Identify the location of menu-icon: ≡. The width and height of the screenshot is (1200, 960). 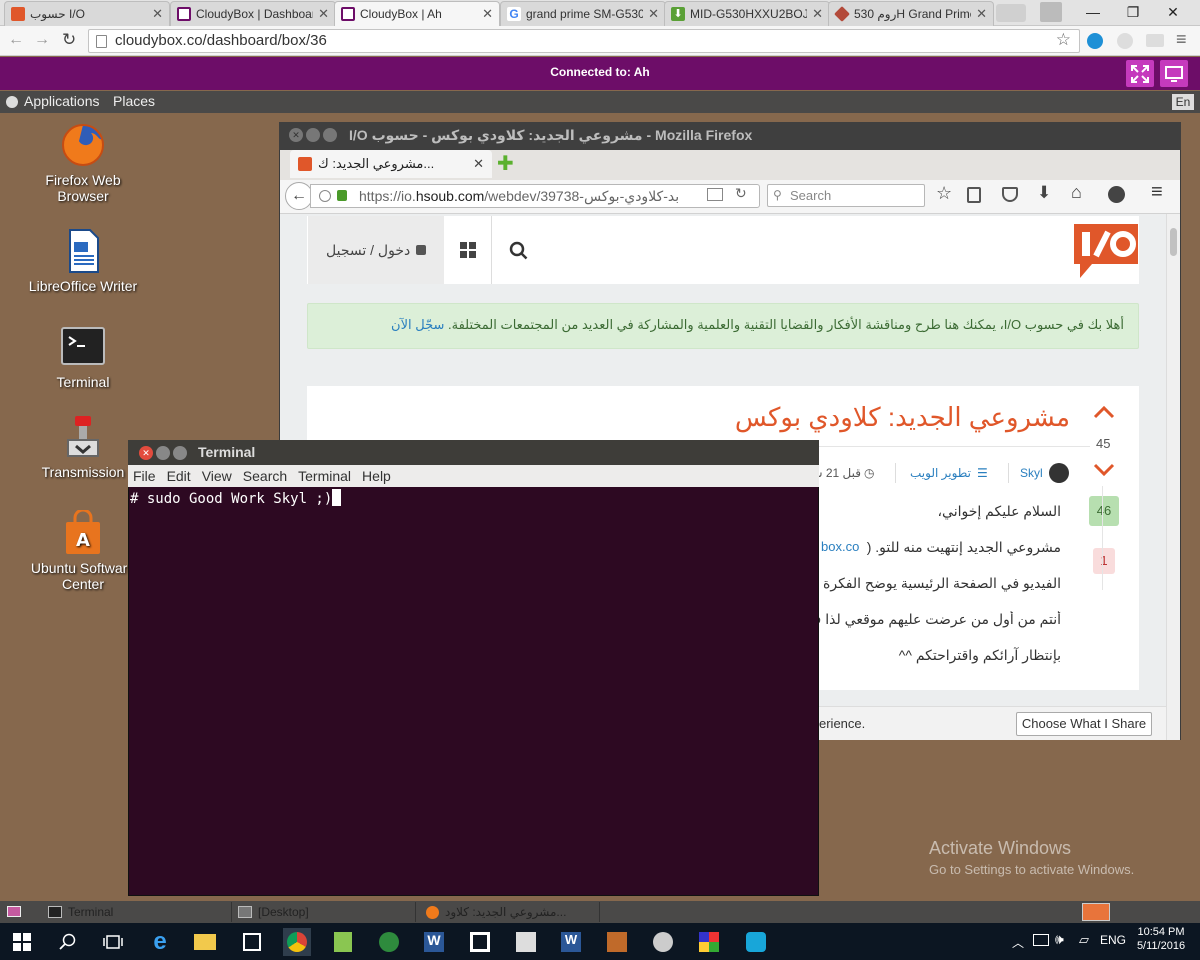
(1181, 39).